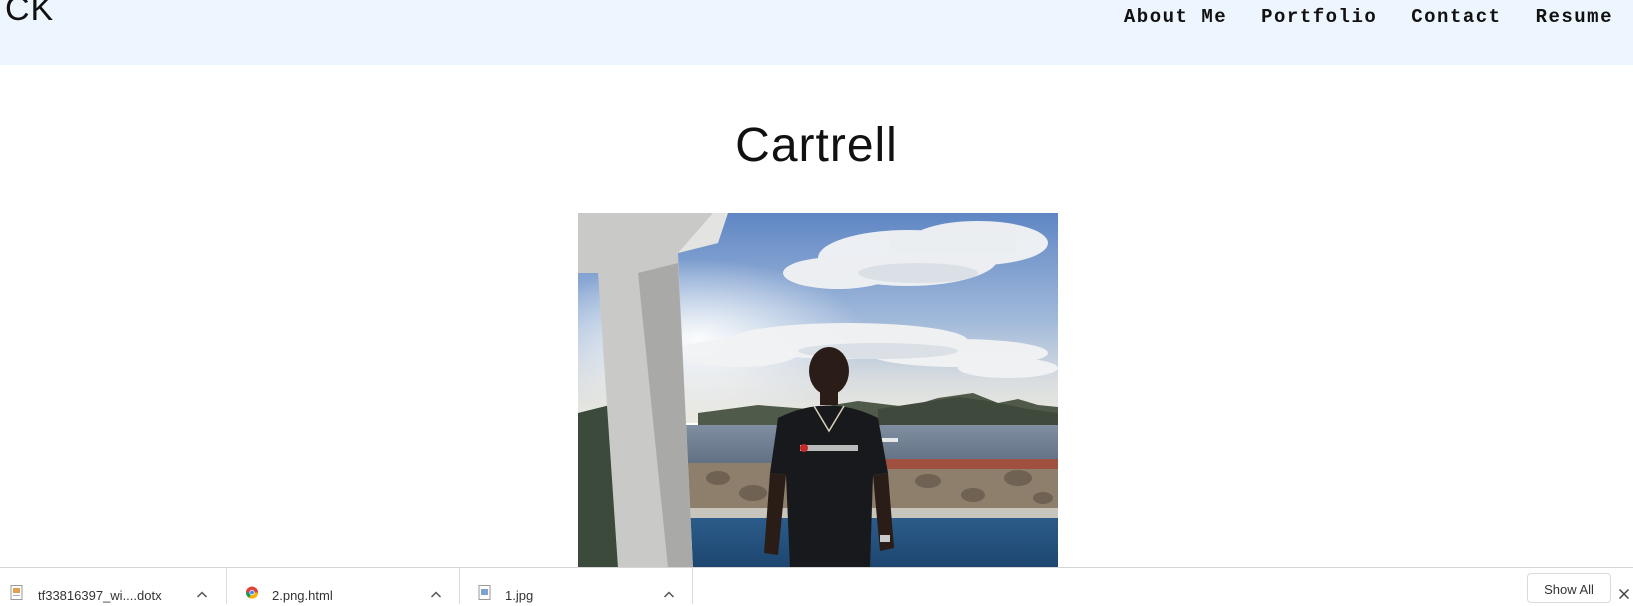 This screenshot has height=606, width=1633. Describe the element at coordinates (1624, 594) in the screenshot. I see `close-icon` at that location.